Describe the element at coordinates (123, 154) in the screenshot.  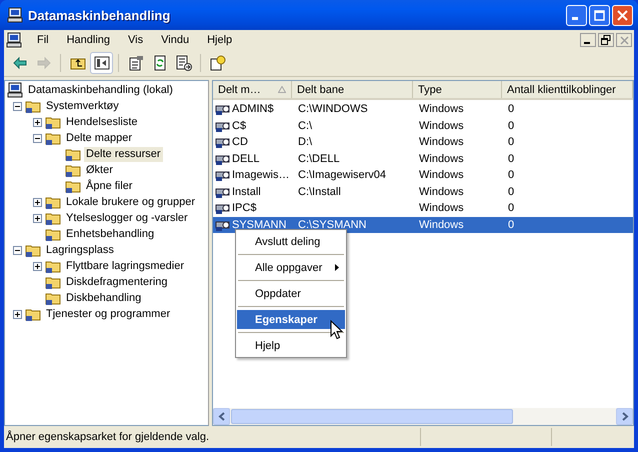
I see `tree-item: Delte ressurser` at that location.